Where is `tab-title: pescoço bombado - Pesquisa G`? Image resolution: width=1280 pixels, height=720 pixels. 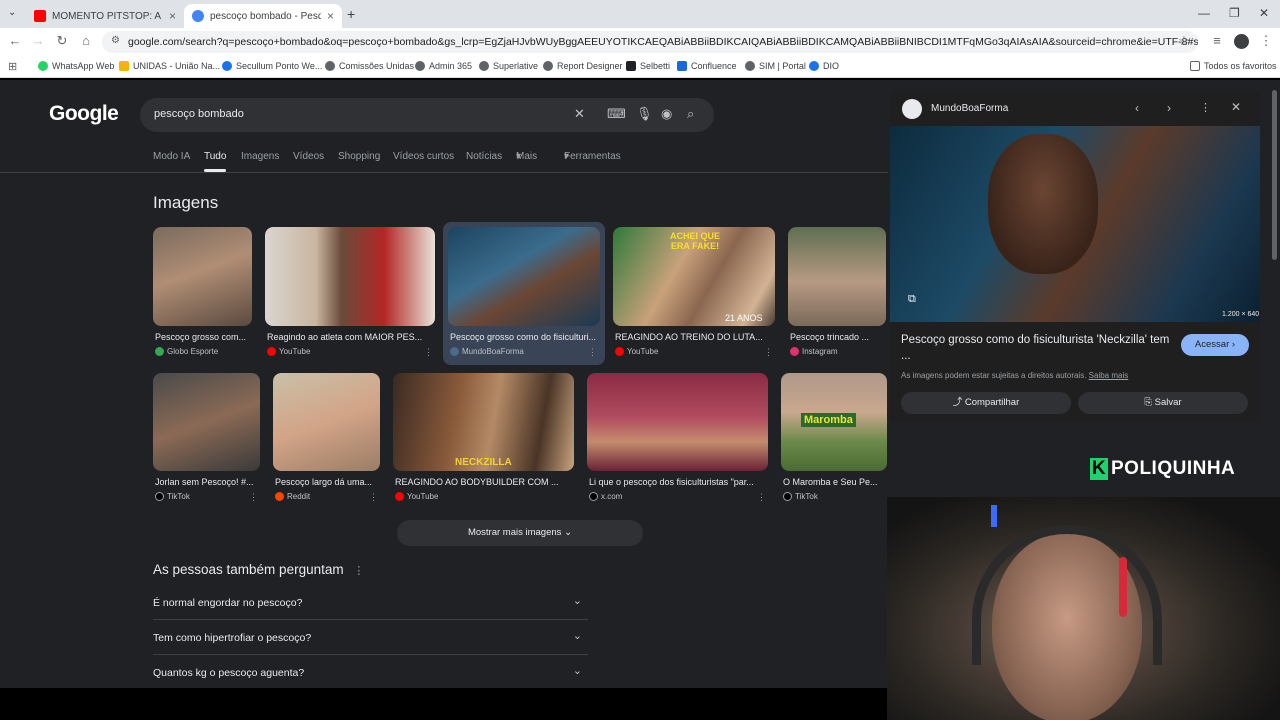
tab-title: pescoço bombado - Pesquisa G is located at coordinates (265, 16).